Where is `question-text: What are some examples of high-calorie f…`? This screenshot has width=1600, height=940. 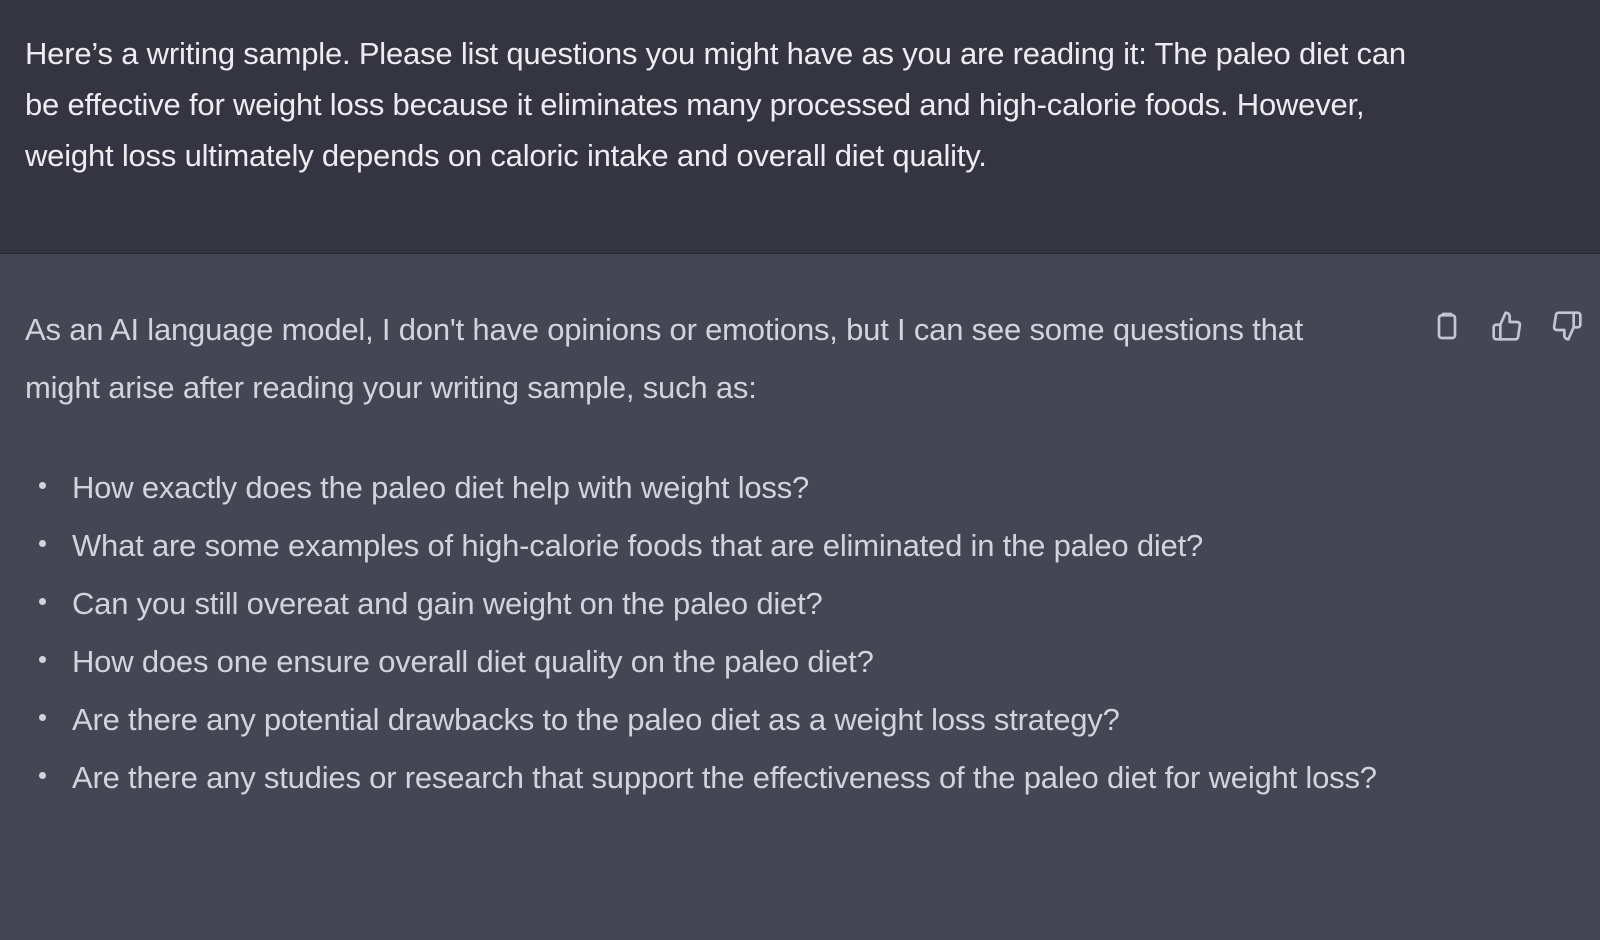
question-text: What are some examples of high-calorie f… is located at coordinates (638, 545).